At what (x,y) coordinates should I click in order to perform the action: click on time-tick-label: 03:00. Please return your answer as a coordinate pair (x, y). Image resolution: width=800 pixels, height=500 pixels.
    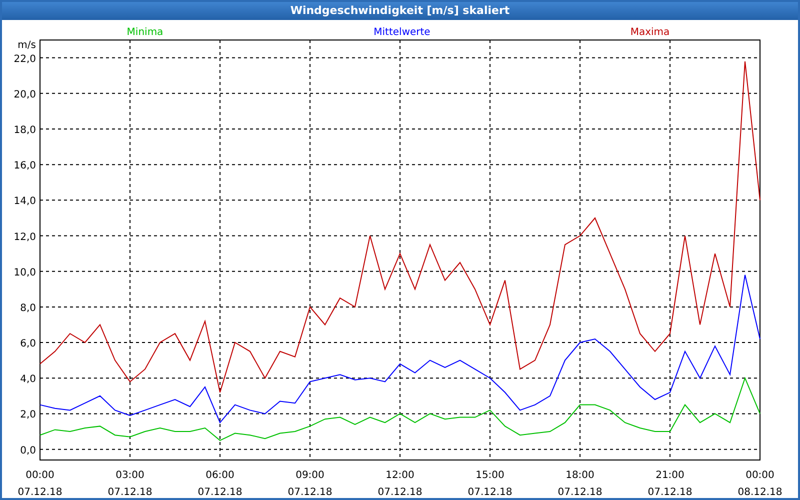
    Looking at the image, I should click on (130, 475).